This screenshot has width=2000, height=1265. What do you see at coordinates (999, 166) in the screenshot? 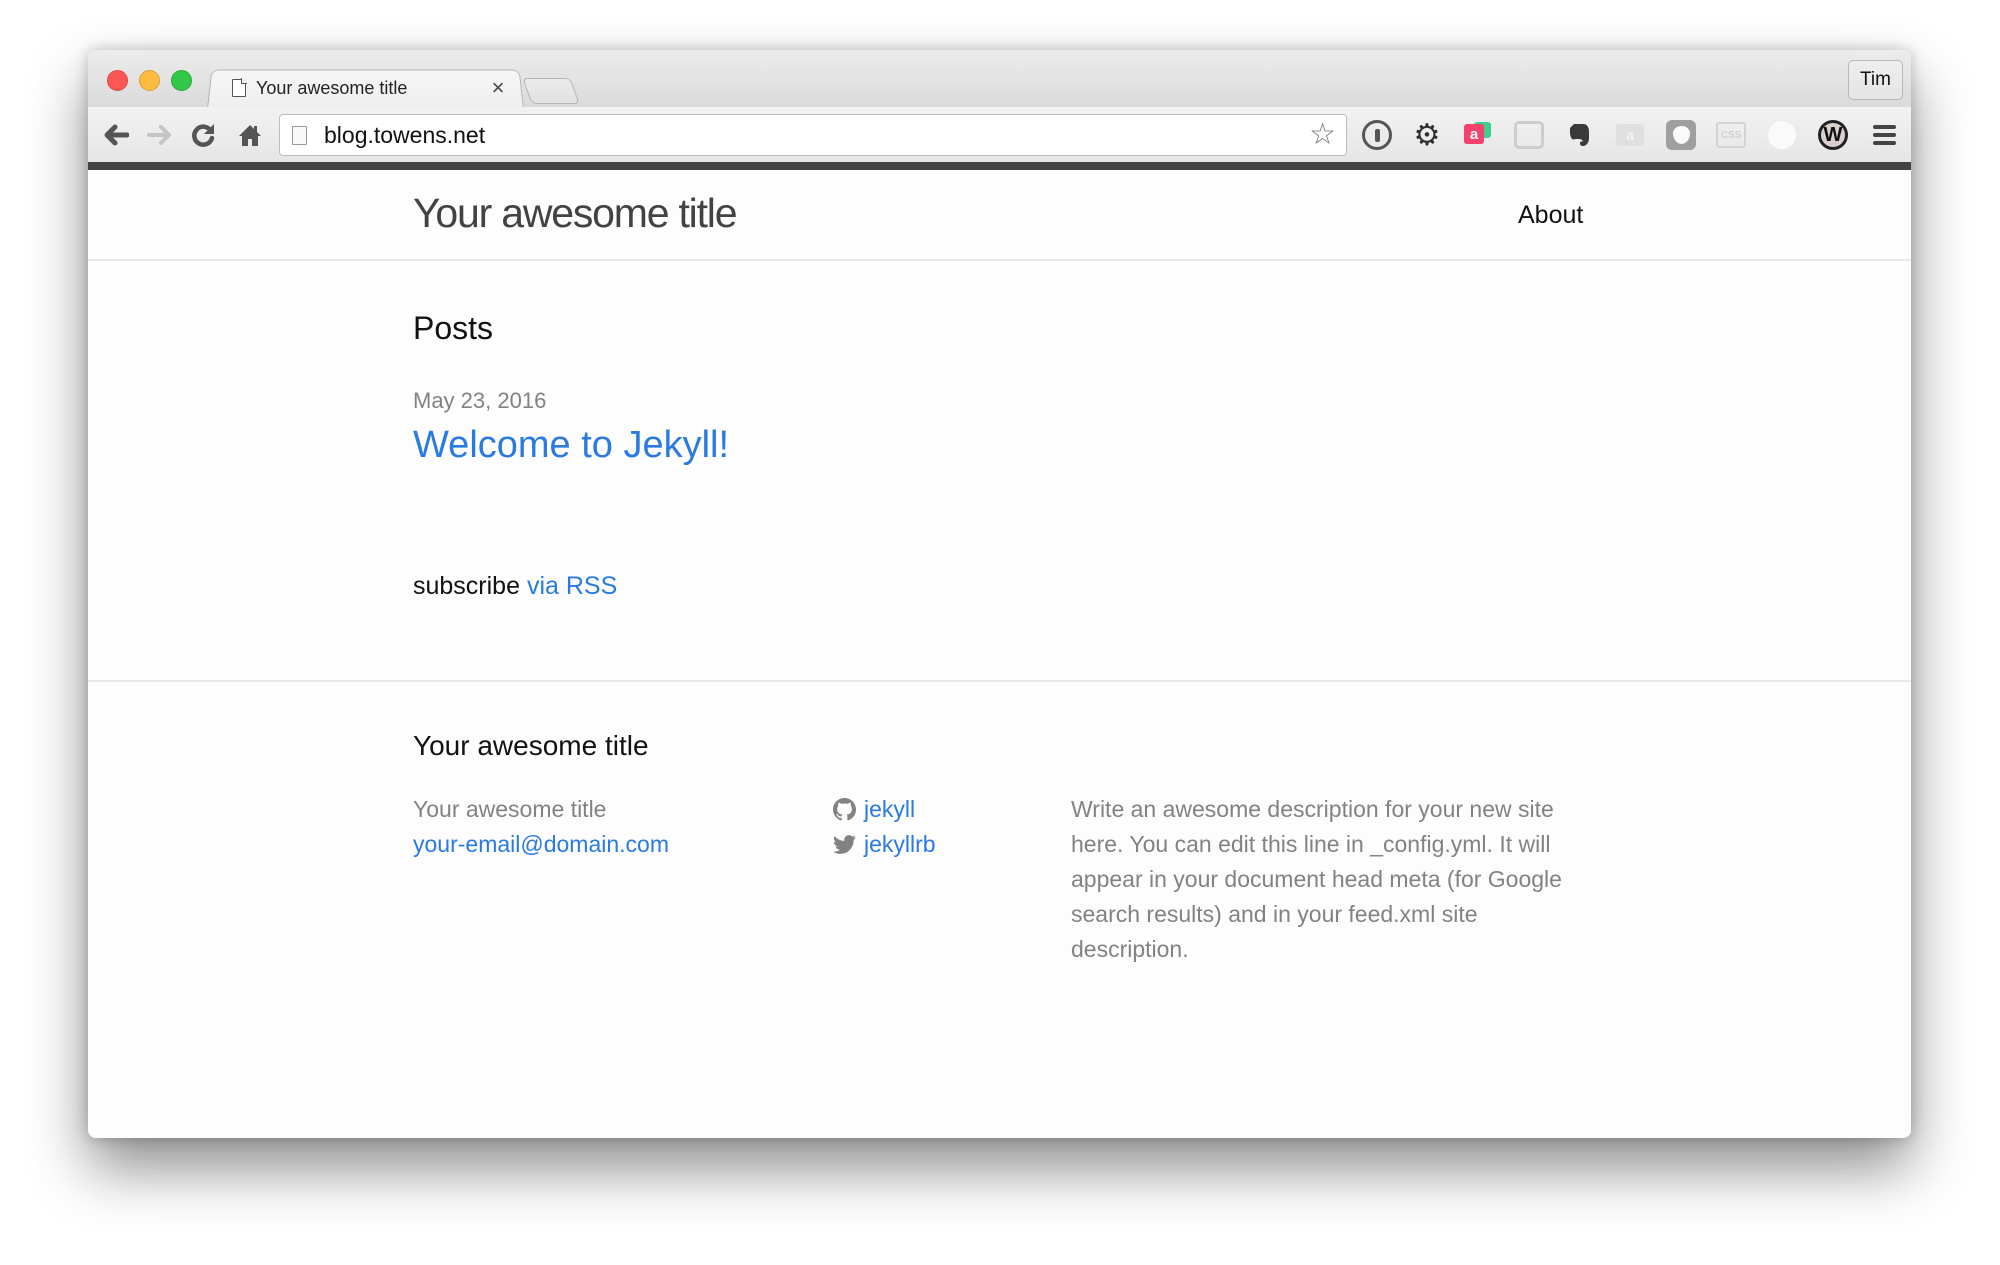
I see `page-top-bar` at bounding box center [999, 166].